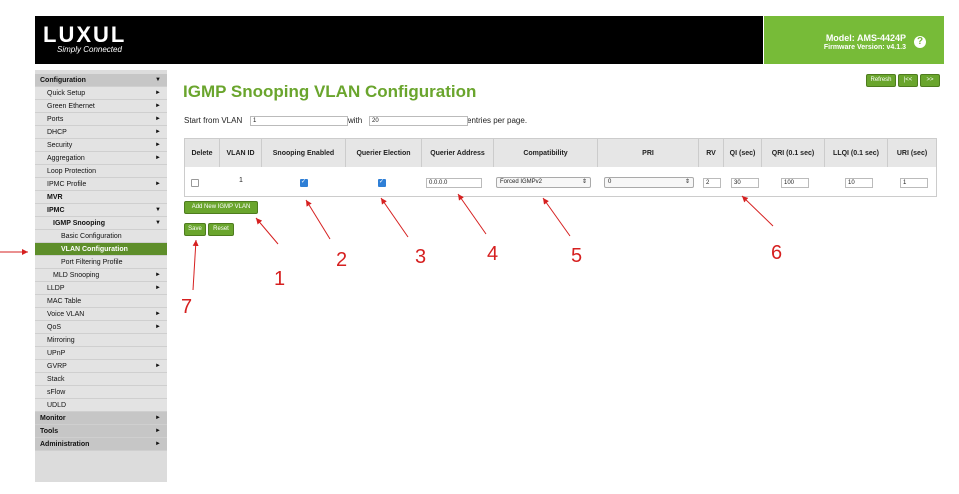  What do you see at coordinates (421, 257) in the screenshot?
I see `annotation-3: 3` at bounding box center [421, 257].